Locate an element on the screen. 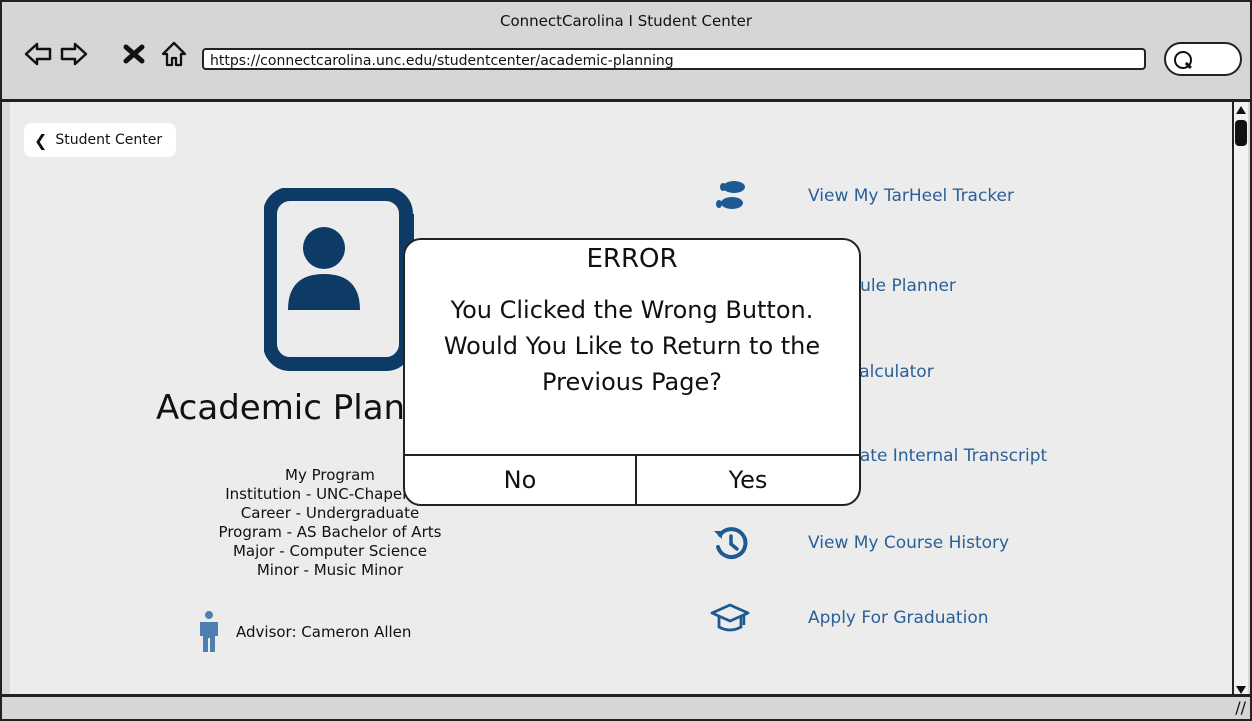 The height and width of the screenshot is (721, 1252). resize-grip-icon: // is located at coordinates (1240, 707).